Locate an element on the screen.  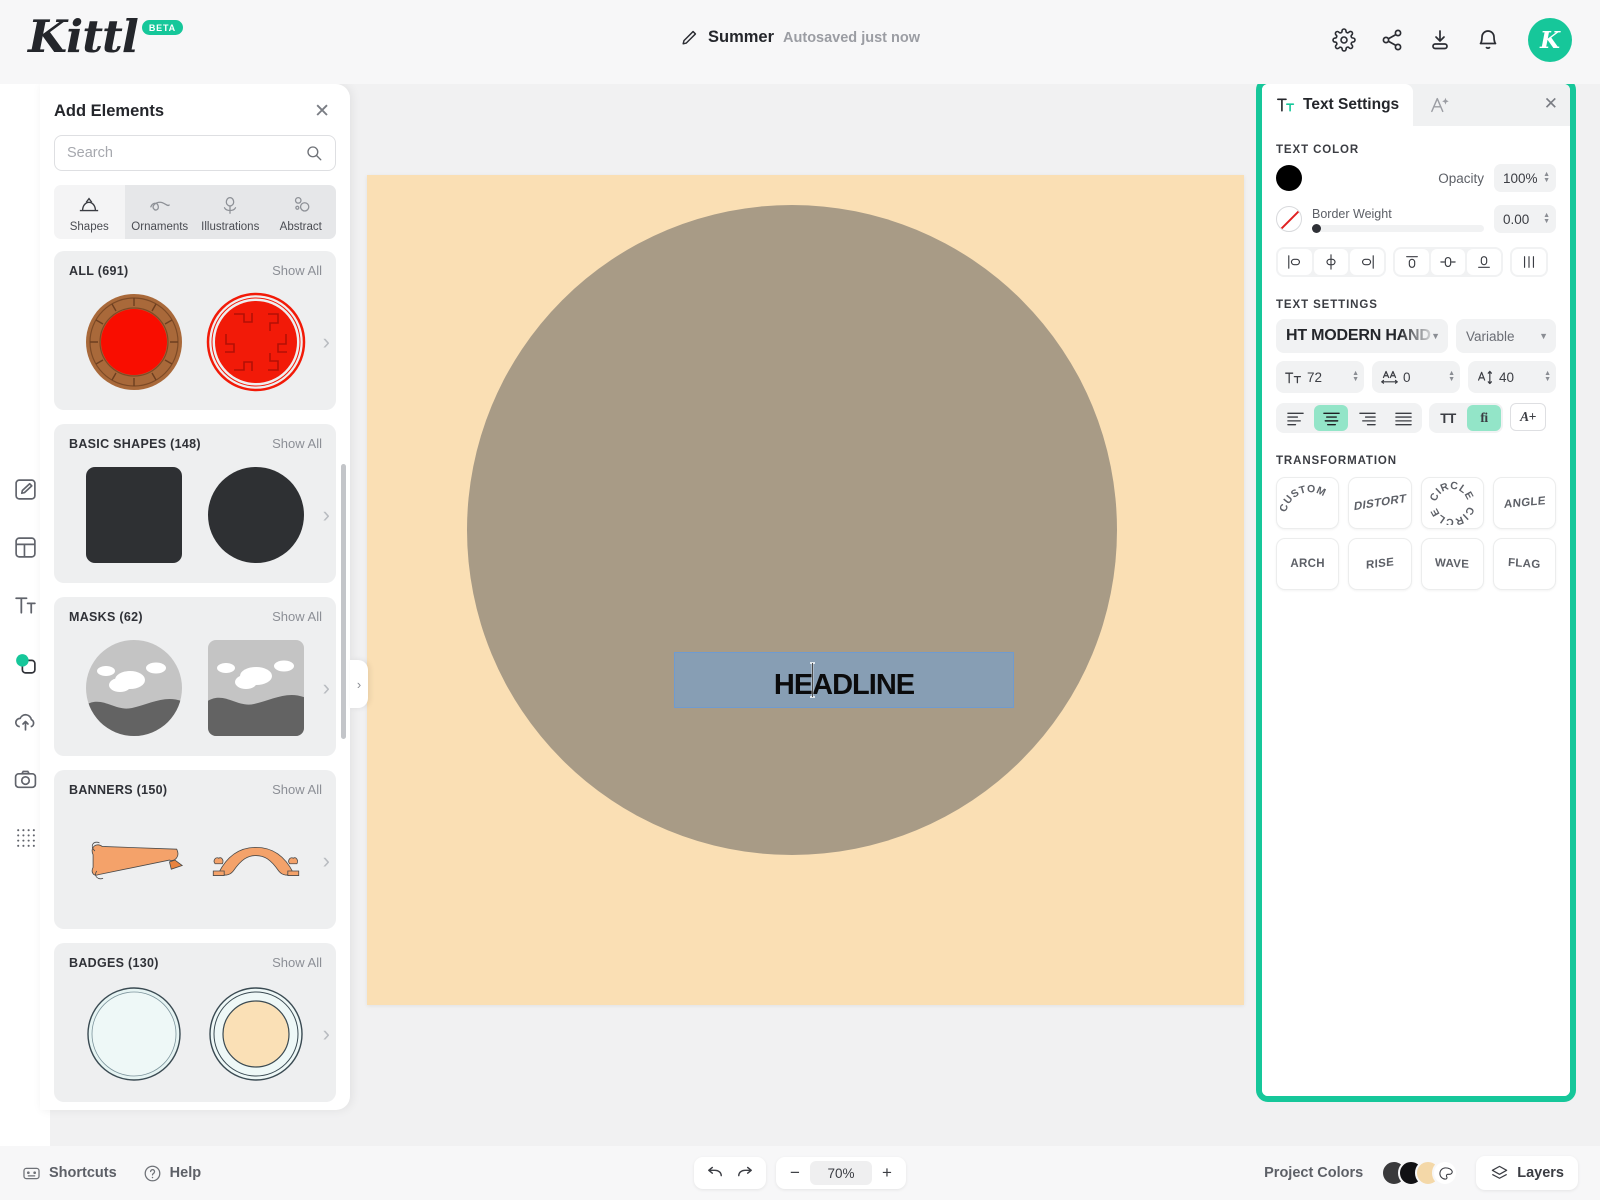
notifications-icon is located at coordinates (1488, 40).